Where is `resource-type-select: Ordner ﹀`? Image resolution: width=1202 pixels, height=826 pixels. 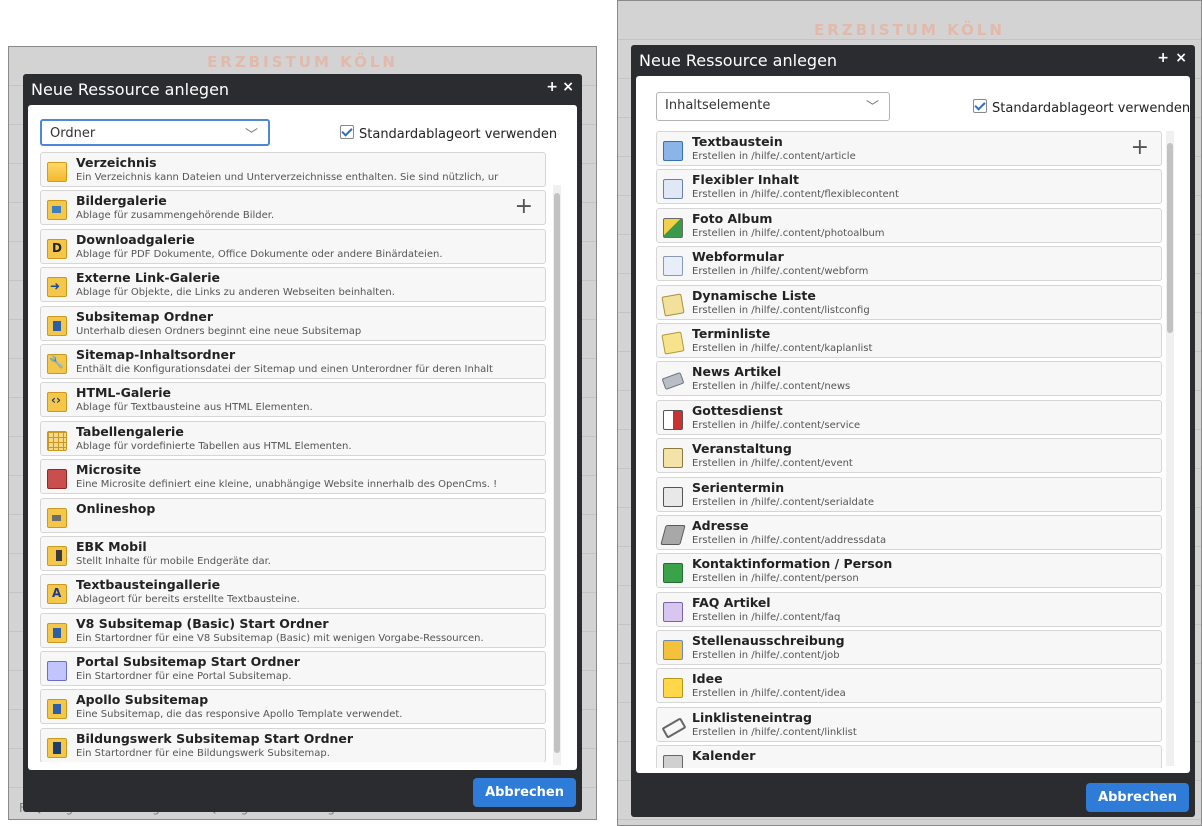
resource-type-select: Ordner ﹀ is located at coordinates (155, 132).